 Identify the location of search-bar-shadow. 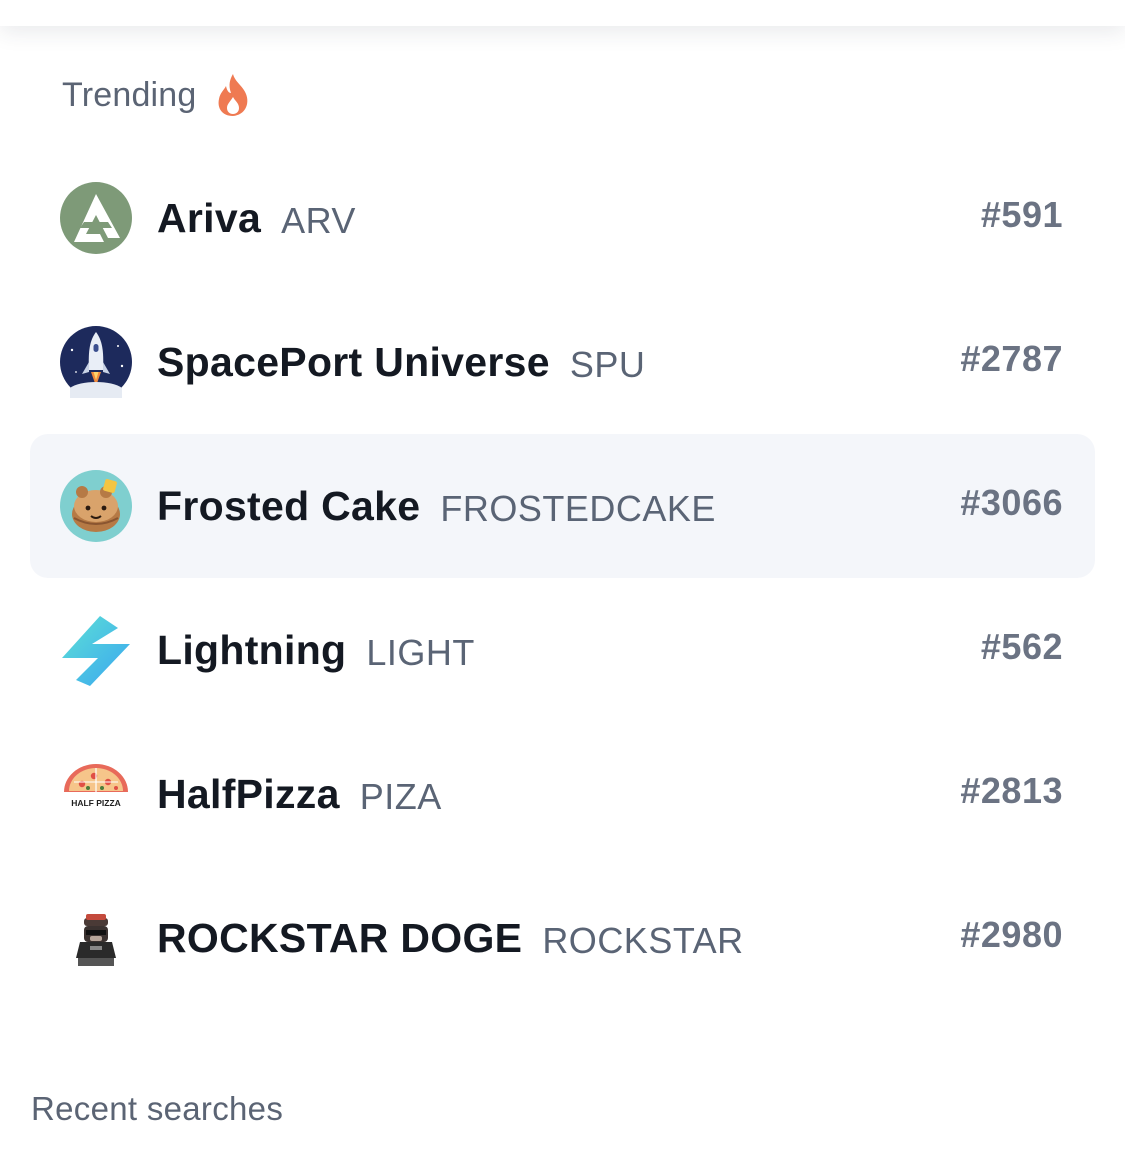
(562, 13).